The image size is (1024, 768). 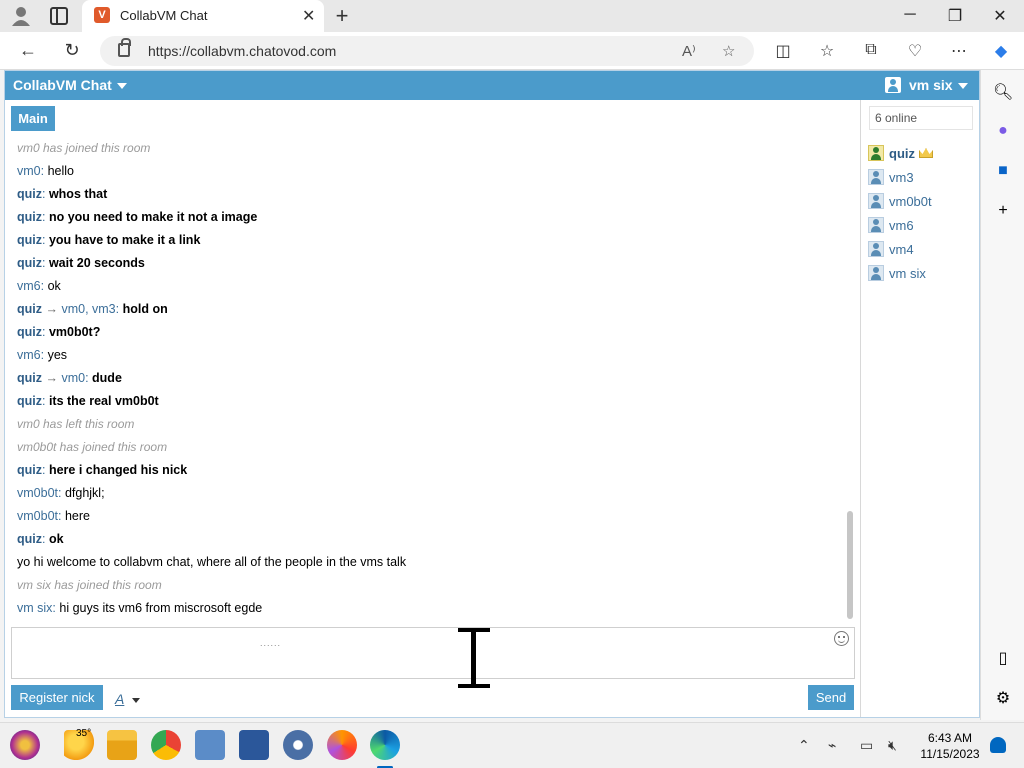 What do you see at coordinates (998, 745) in the screenshot?
I see `notification-bell-icon` at bounding box center [998, 745].